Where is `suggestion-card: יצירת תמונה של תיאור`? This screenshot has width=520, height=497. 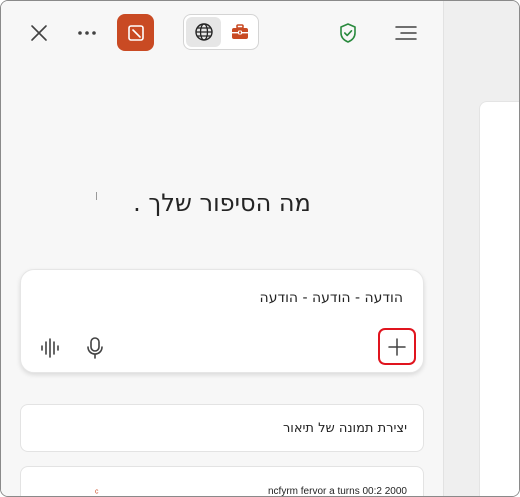 suggestion-card: יצירת תמונה של תיאור is located at coordinates (222, 428).